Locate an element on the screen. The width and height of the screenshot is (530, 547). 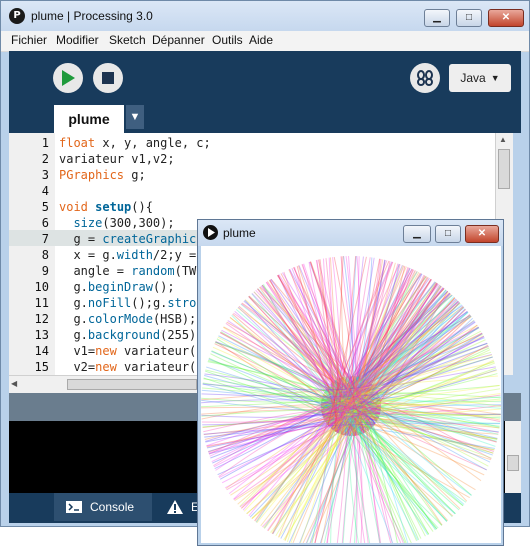
code-line: g.beginDraw(); is located at coordinates (117, 287).